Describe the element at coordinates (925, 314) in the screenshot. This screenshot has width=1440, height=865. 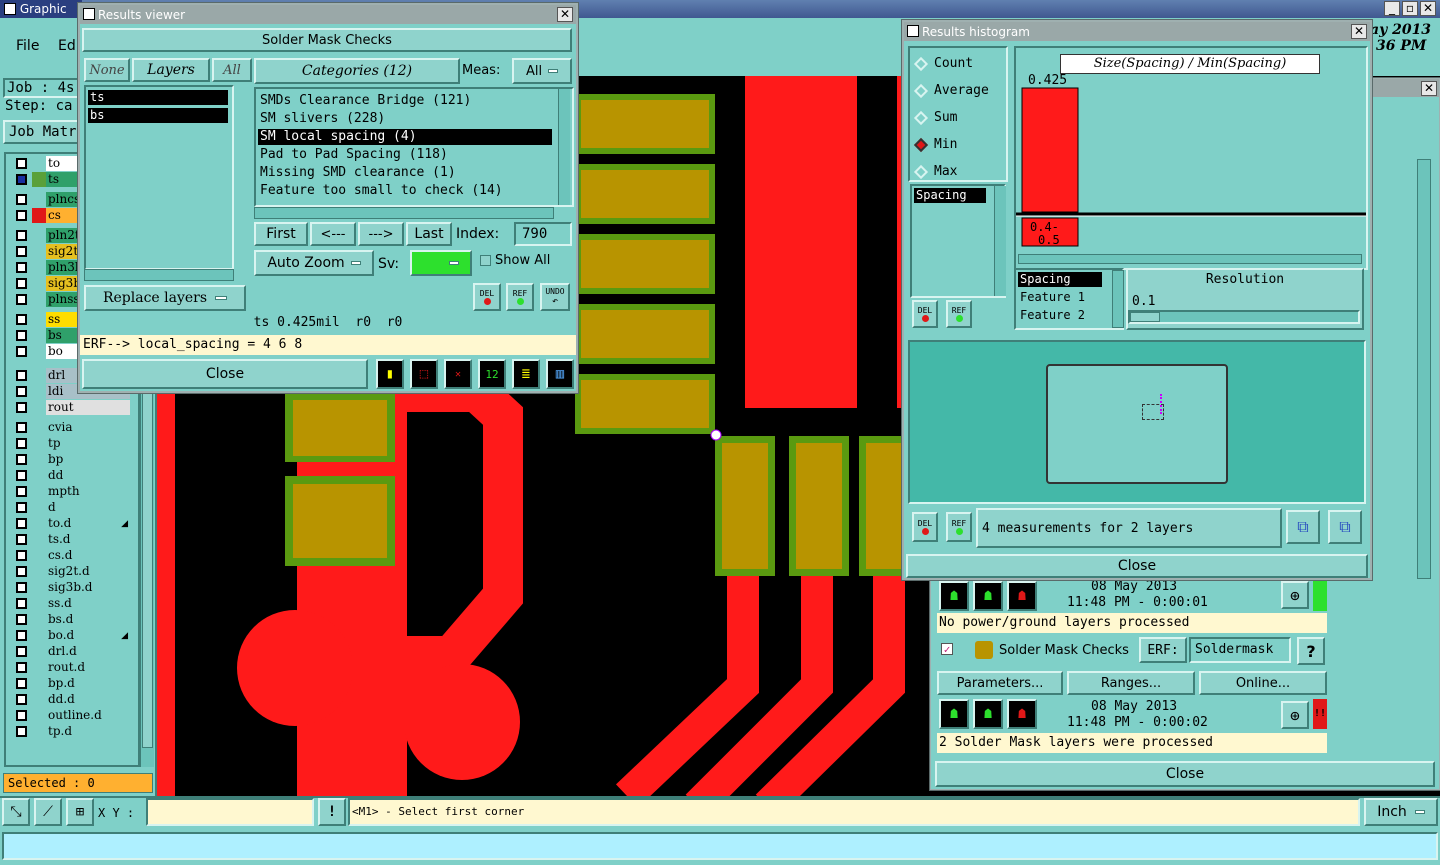
I see `hist-del-button: DEL` at that location.